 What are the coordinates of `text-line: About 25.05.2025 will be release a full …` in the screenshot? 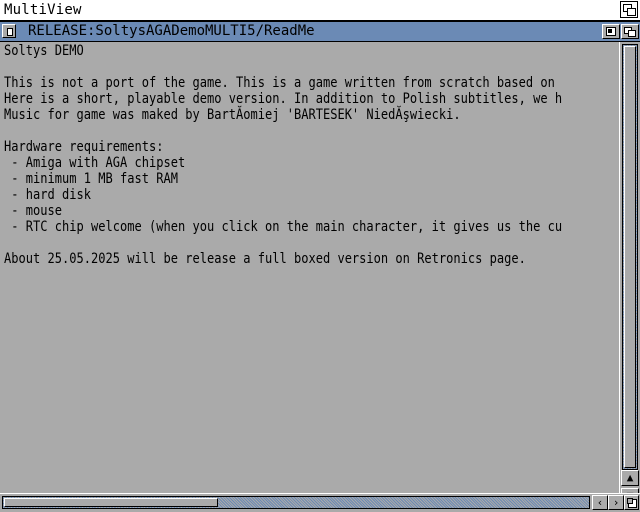 It's located at (265, 259).